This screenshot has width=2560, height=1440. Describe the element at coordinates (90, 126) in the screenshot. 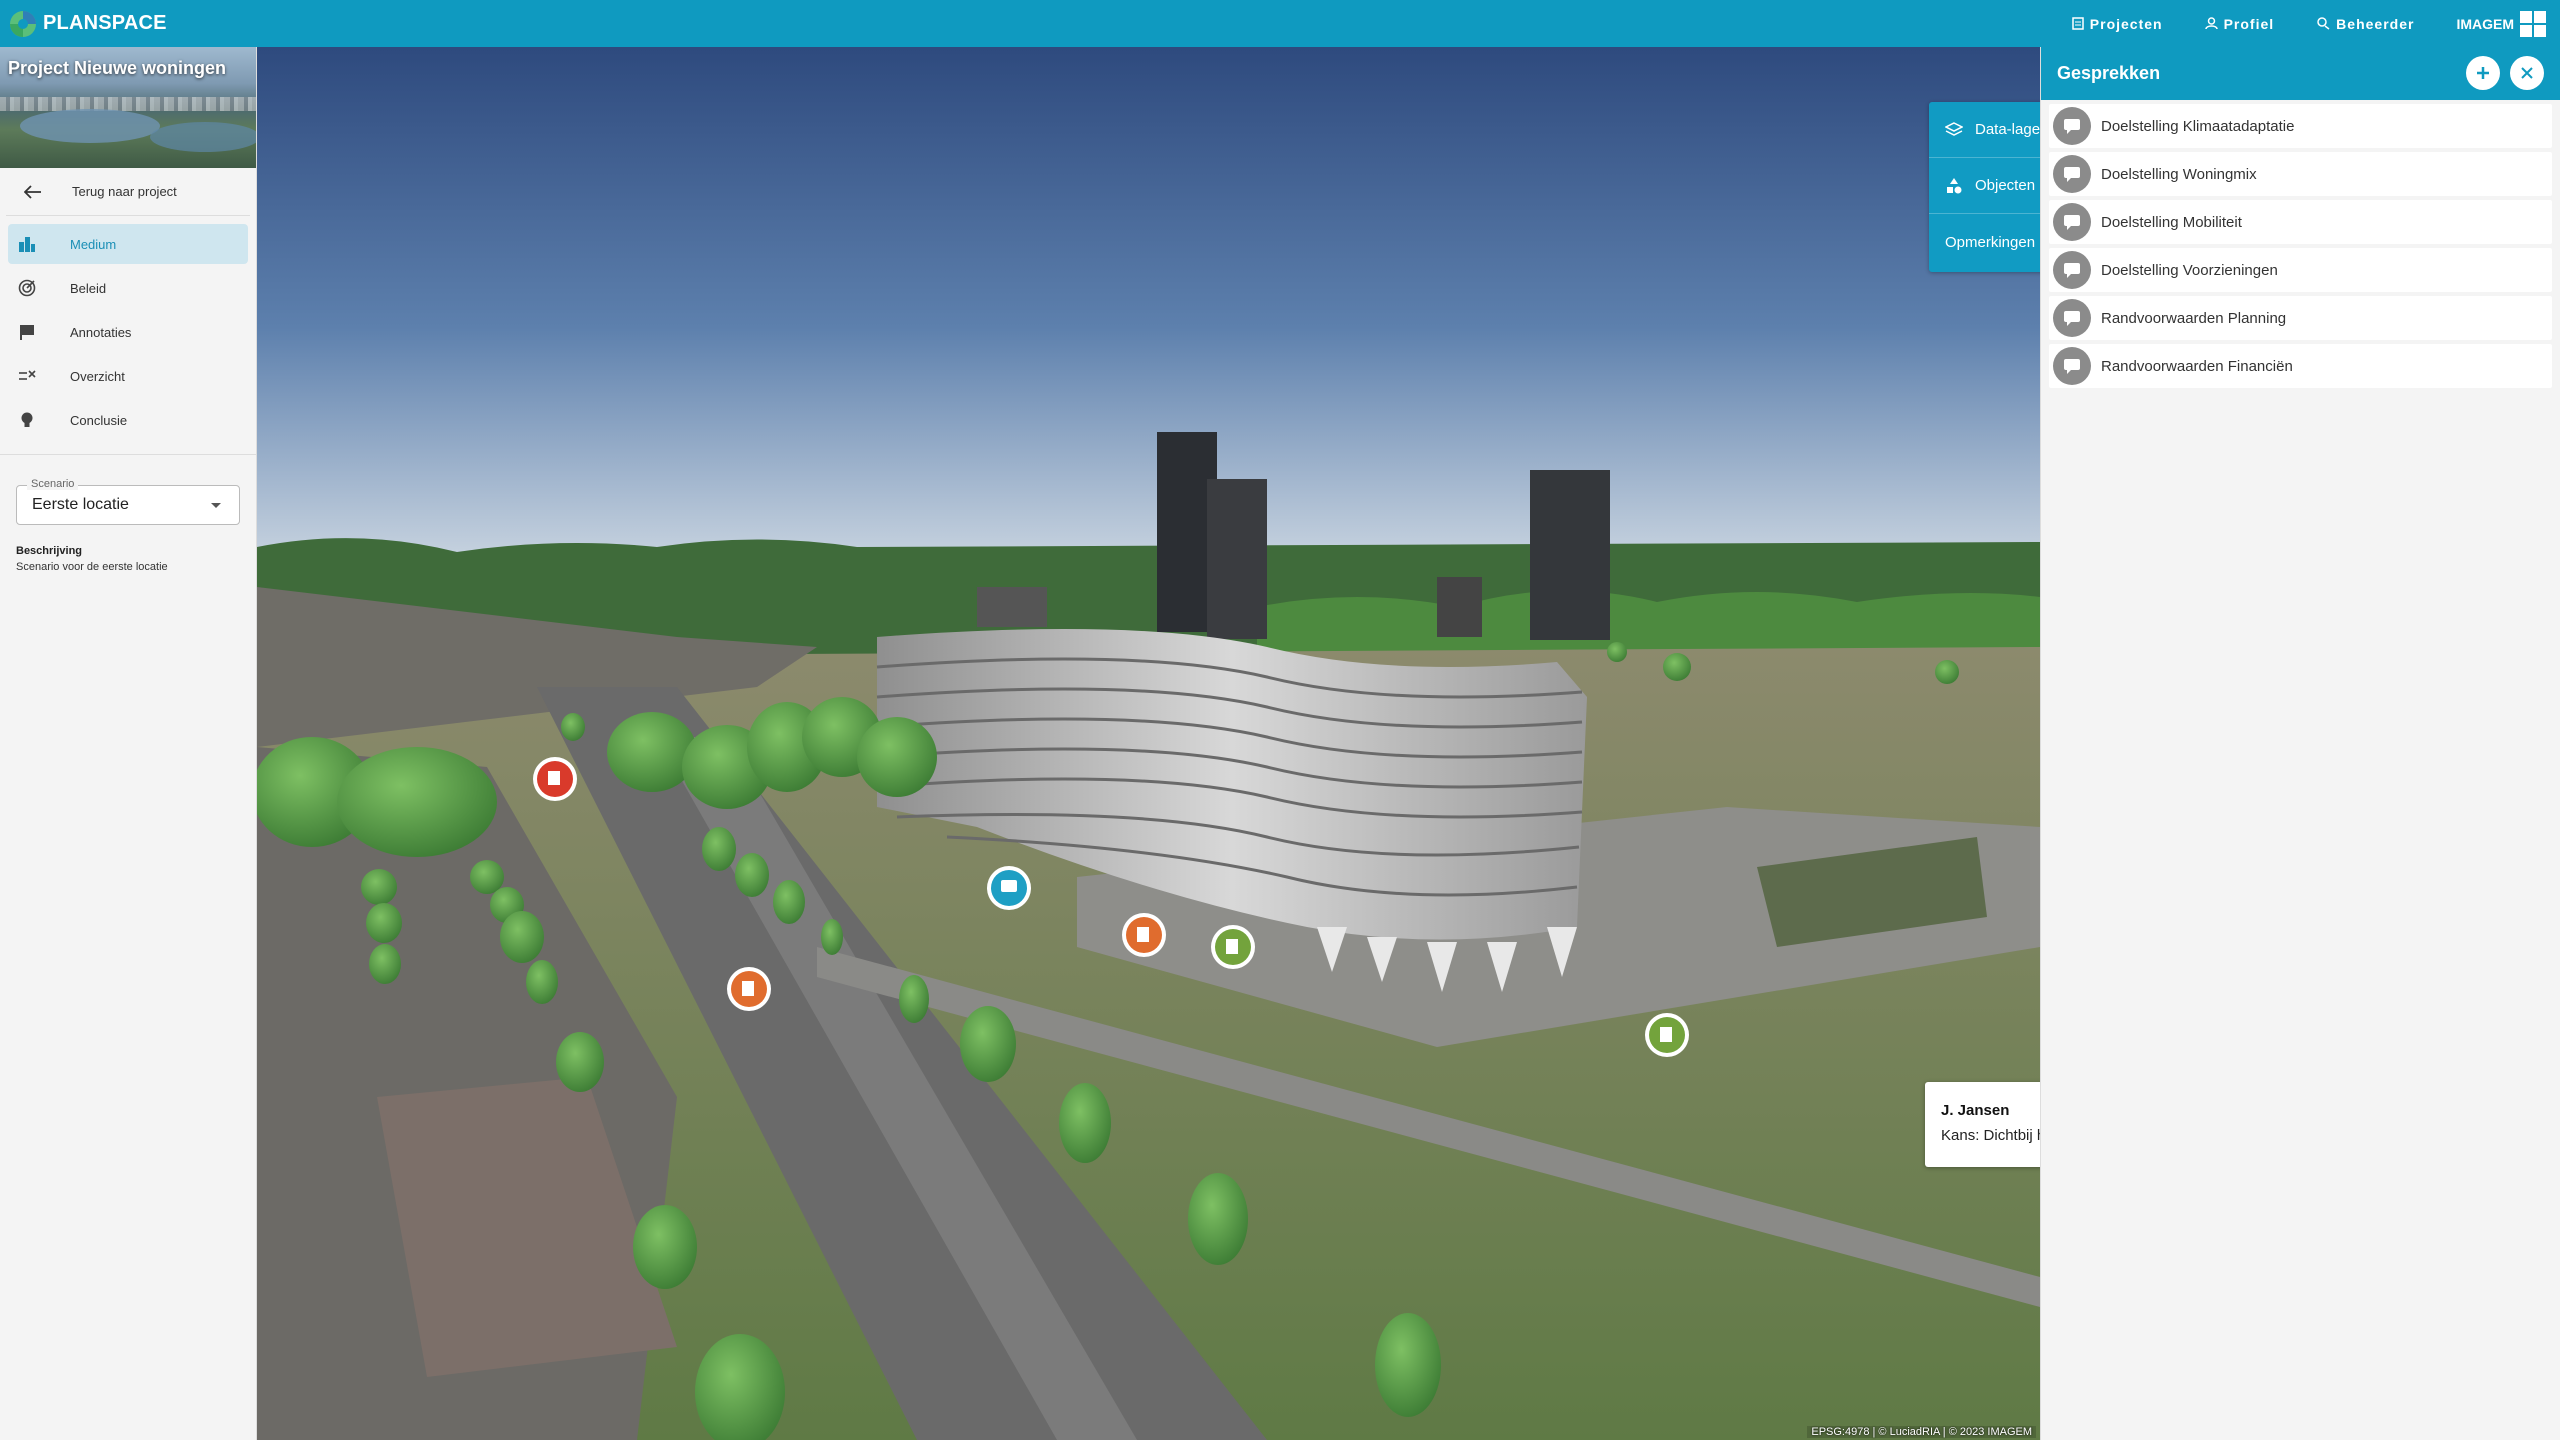

I see `header-lake` at that location.